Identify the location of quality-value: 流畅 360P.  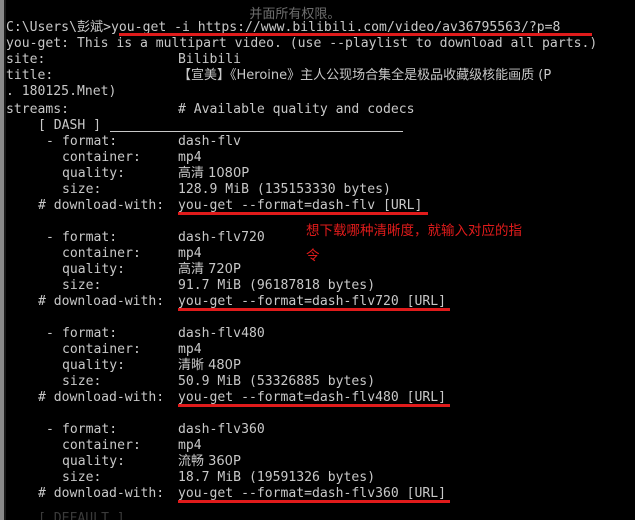
(209, 462).